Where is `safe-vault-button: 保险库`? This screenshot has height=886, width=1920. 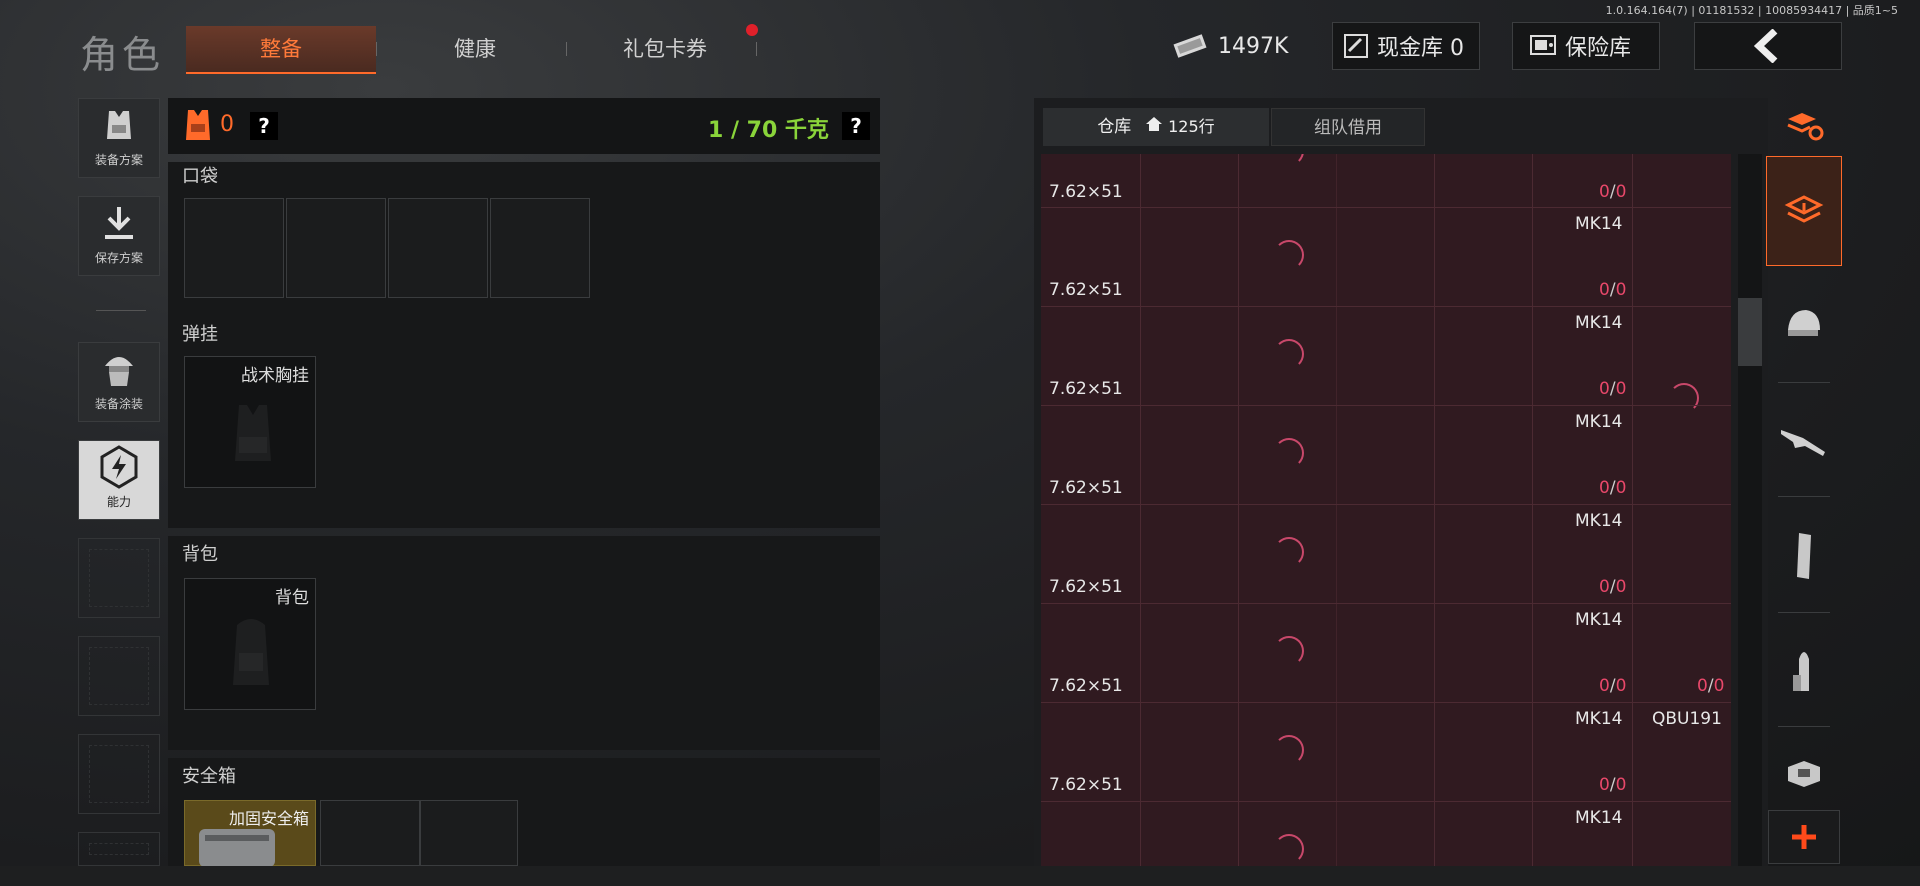
safe-vault-button: 保险库 is located at coordinates (1586, 46).